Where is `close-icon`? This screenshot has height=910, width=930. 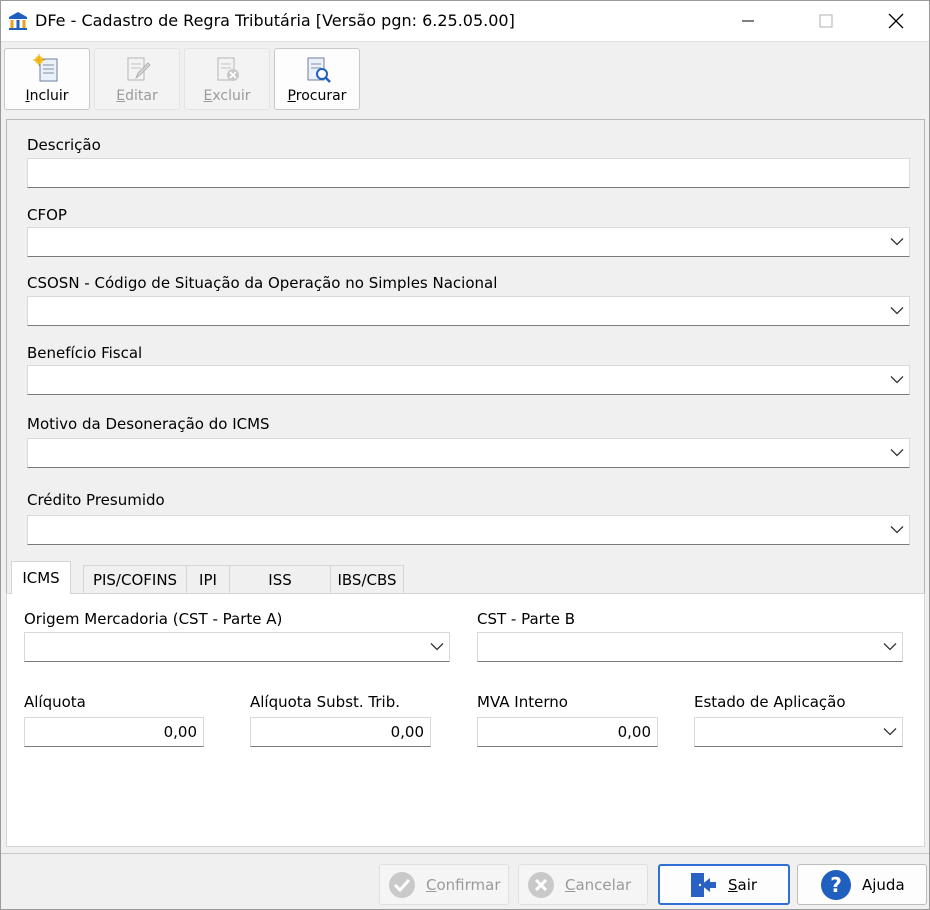 close-icon is located at coordinates (896, 21).